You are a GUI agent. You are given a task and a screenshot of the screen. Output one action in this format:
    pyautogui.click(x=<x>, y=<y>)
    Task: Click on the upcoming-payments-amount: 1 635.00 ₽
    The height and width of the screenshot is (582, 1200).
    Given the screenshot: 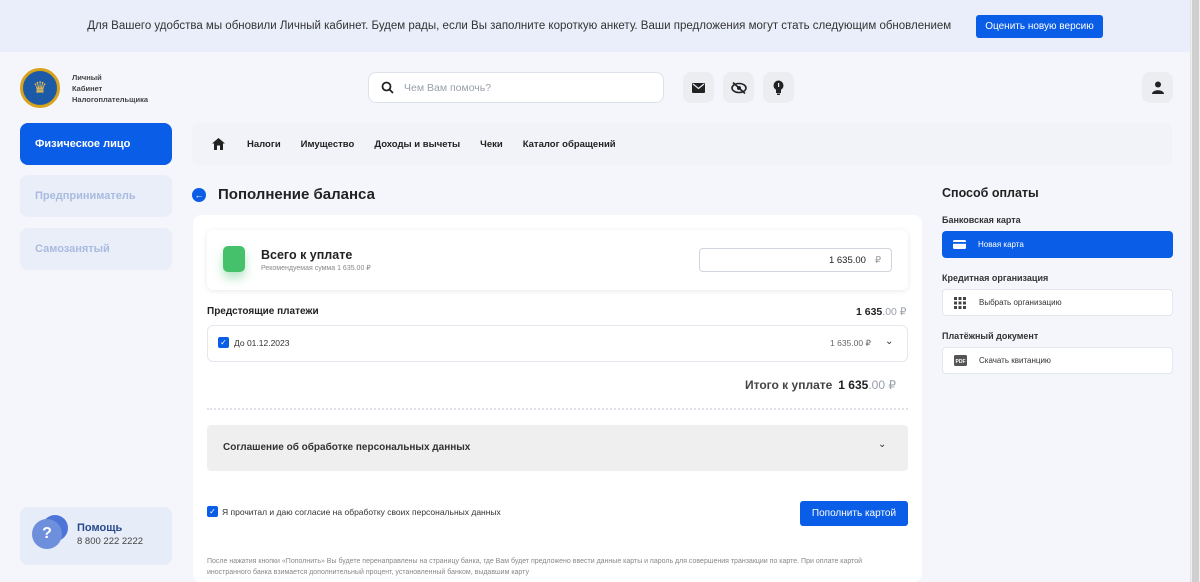 What is the action you would take?
    pyautogui.click(x=881, y=312)
    